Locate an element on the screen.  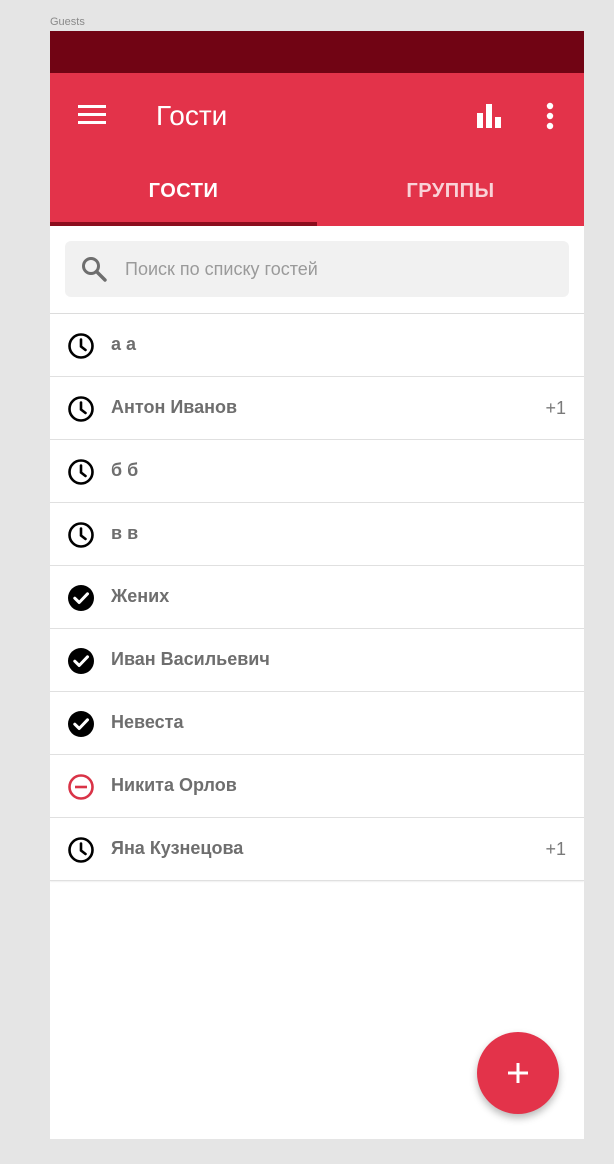
add-icon is located at coordinates (518, 1073).